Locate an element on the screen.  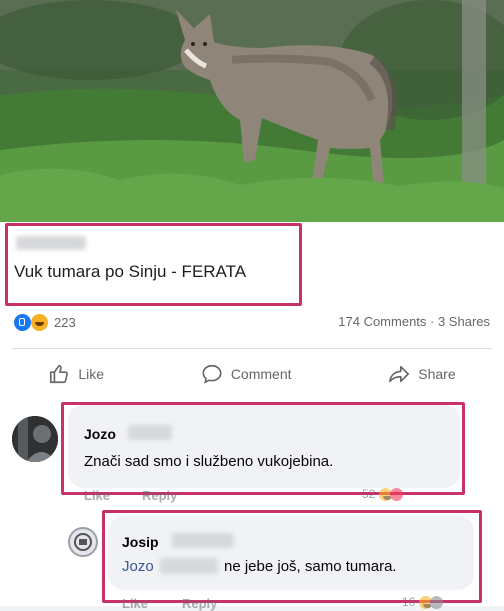
comment-reactions-2: 16 is located at coordinates (423, 602).